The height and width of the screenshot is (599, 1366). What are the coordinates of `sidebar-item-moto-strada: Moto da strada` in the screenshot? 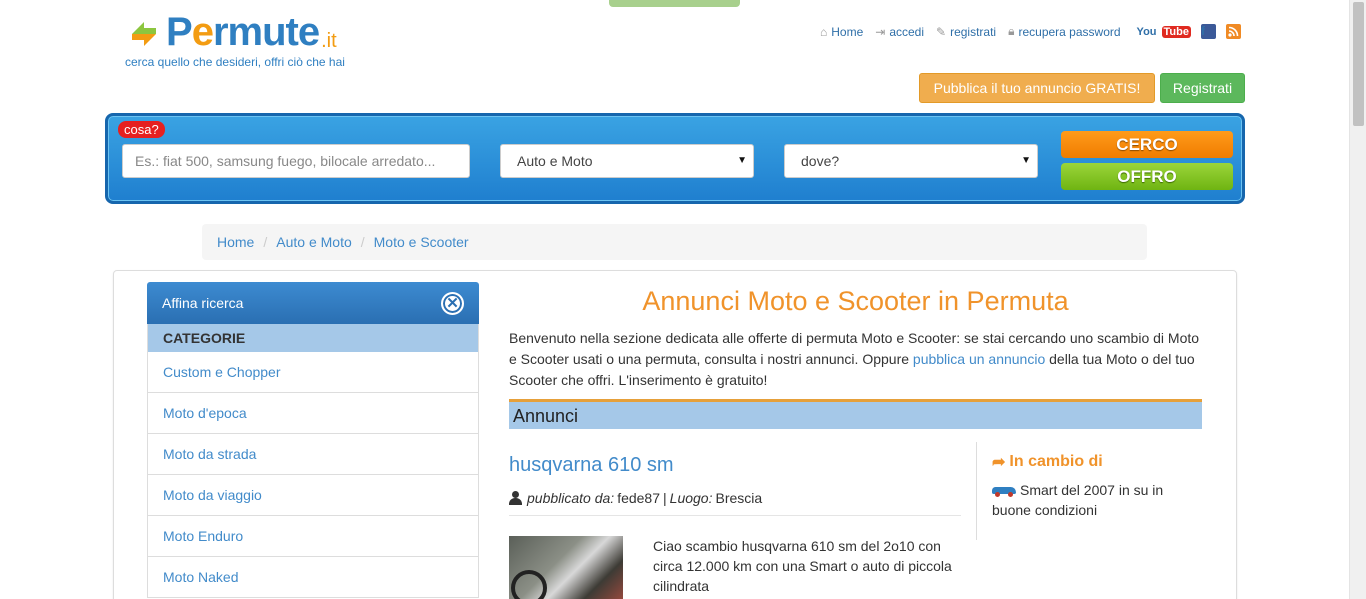 It's located at (313, 454).